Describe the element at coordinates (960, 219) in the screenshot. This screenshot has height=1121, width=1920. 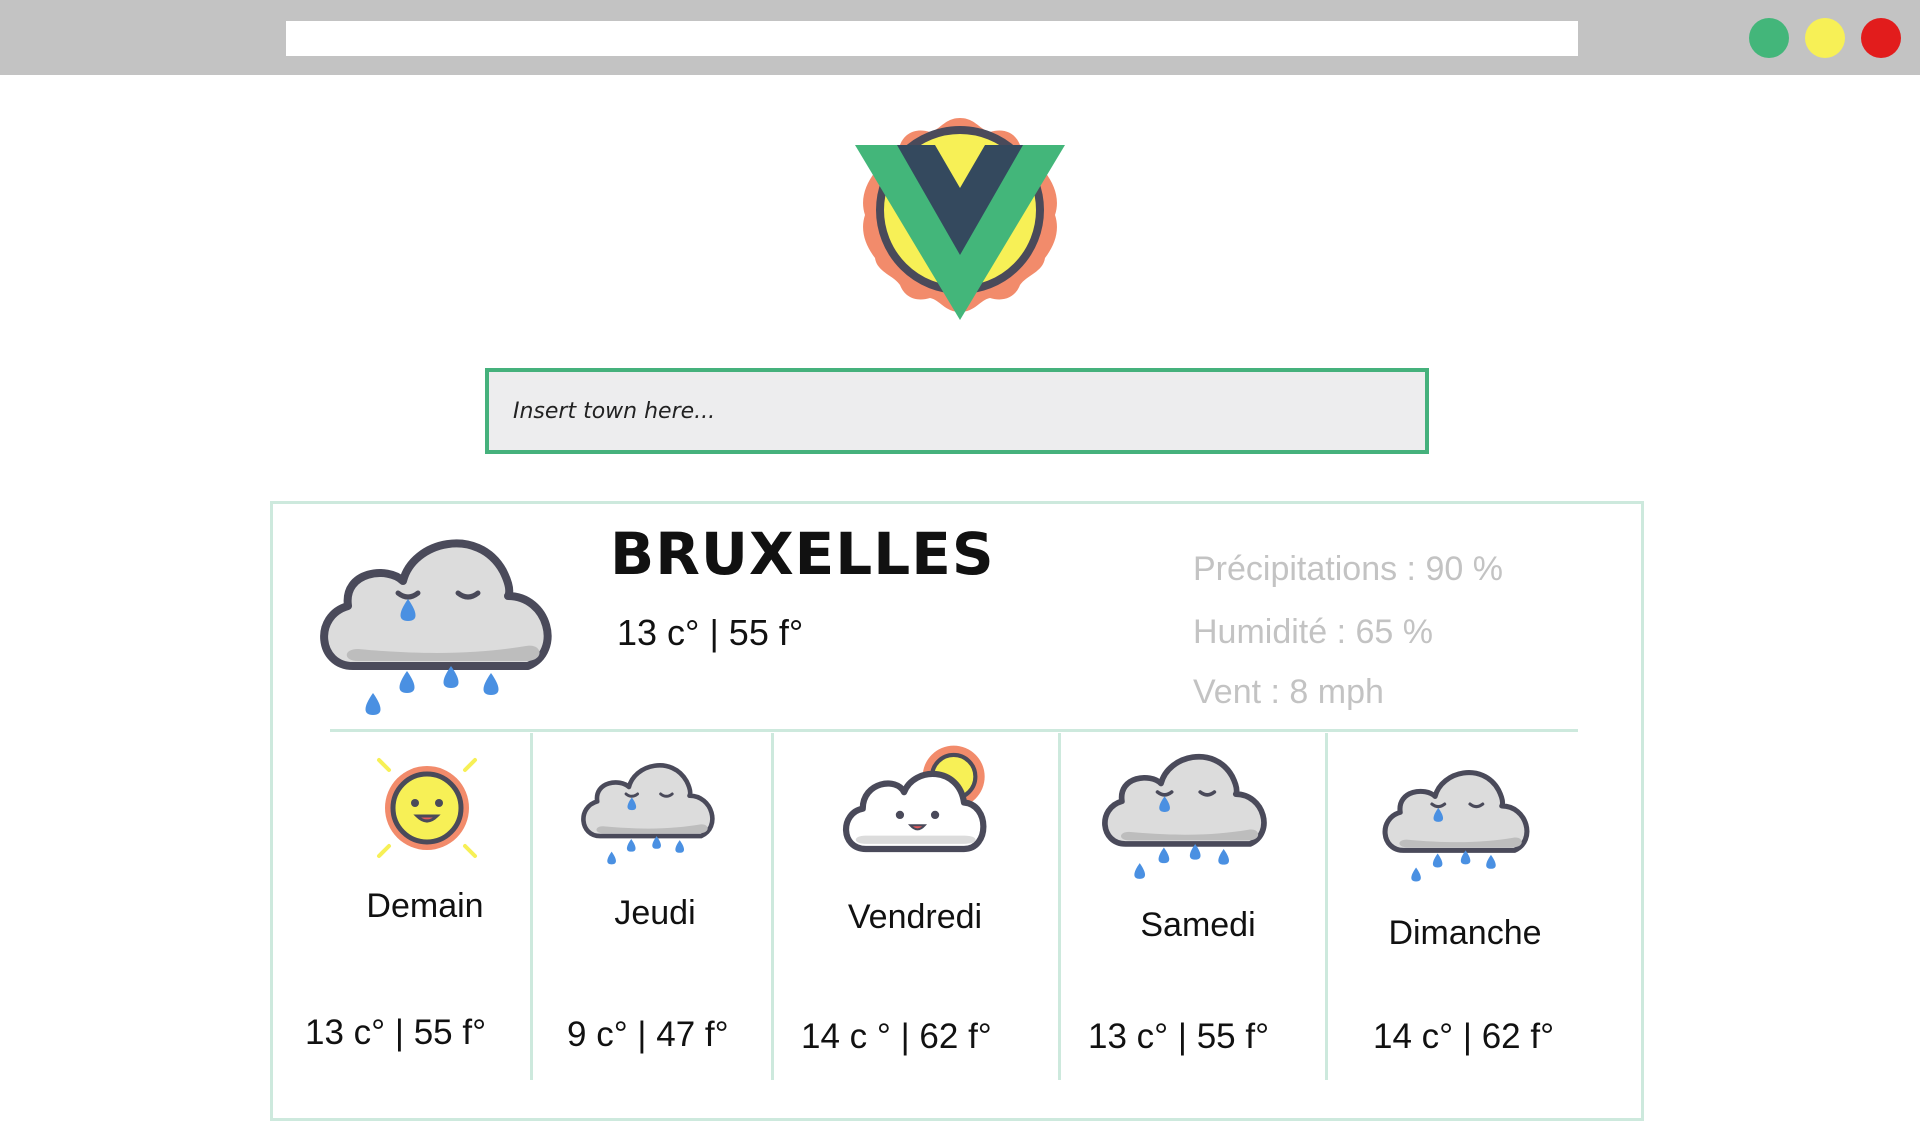
I see `vue-sun-logo` at that location.